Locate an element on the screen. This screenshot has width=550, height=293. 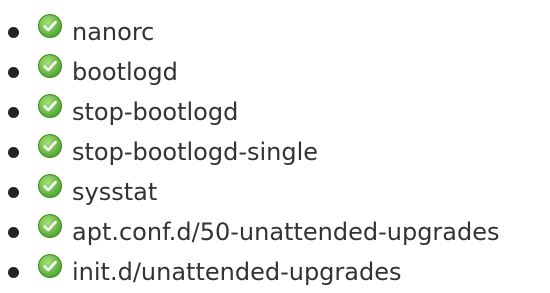
list-item: init.d/unattended-upgrades is located at coordinates (275, 272).